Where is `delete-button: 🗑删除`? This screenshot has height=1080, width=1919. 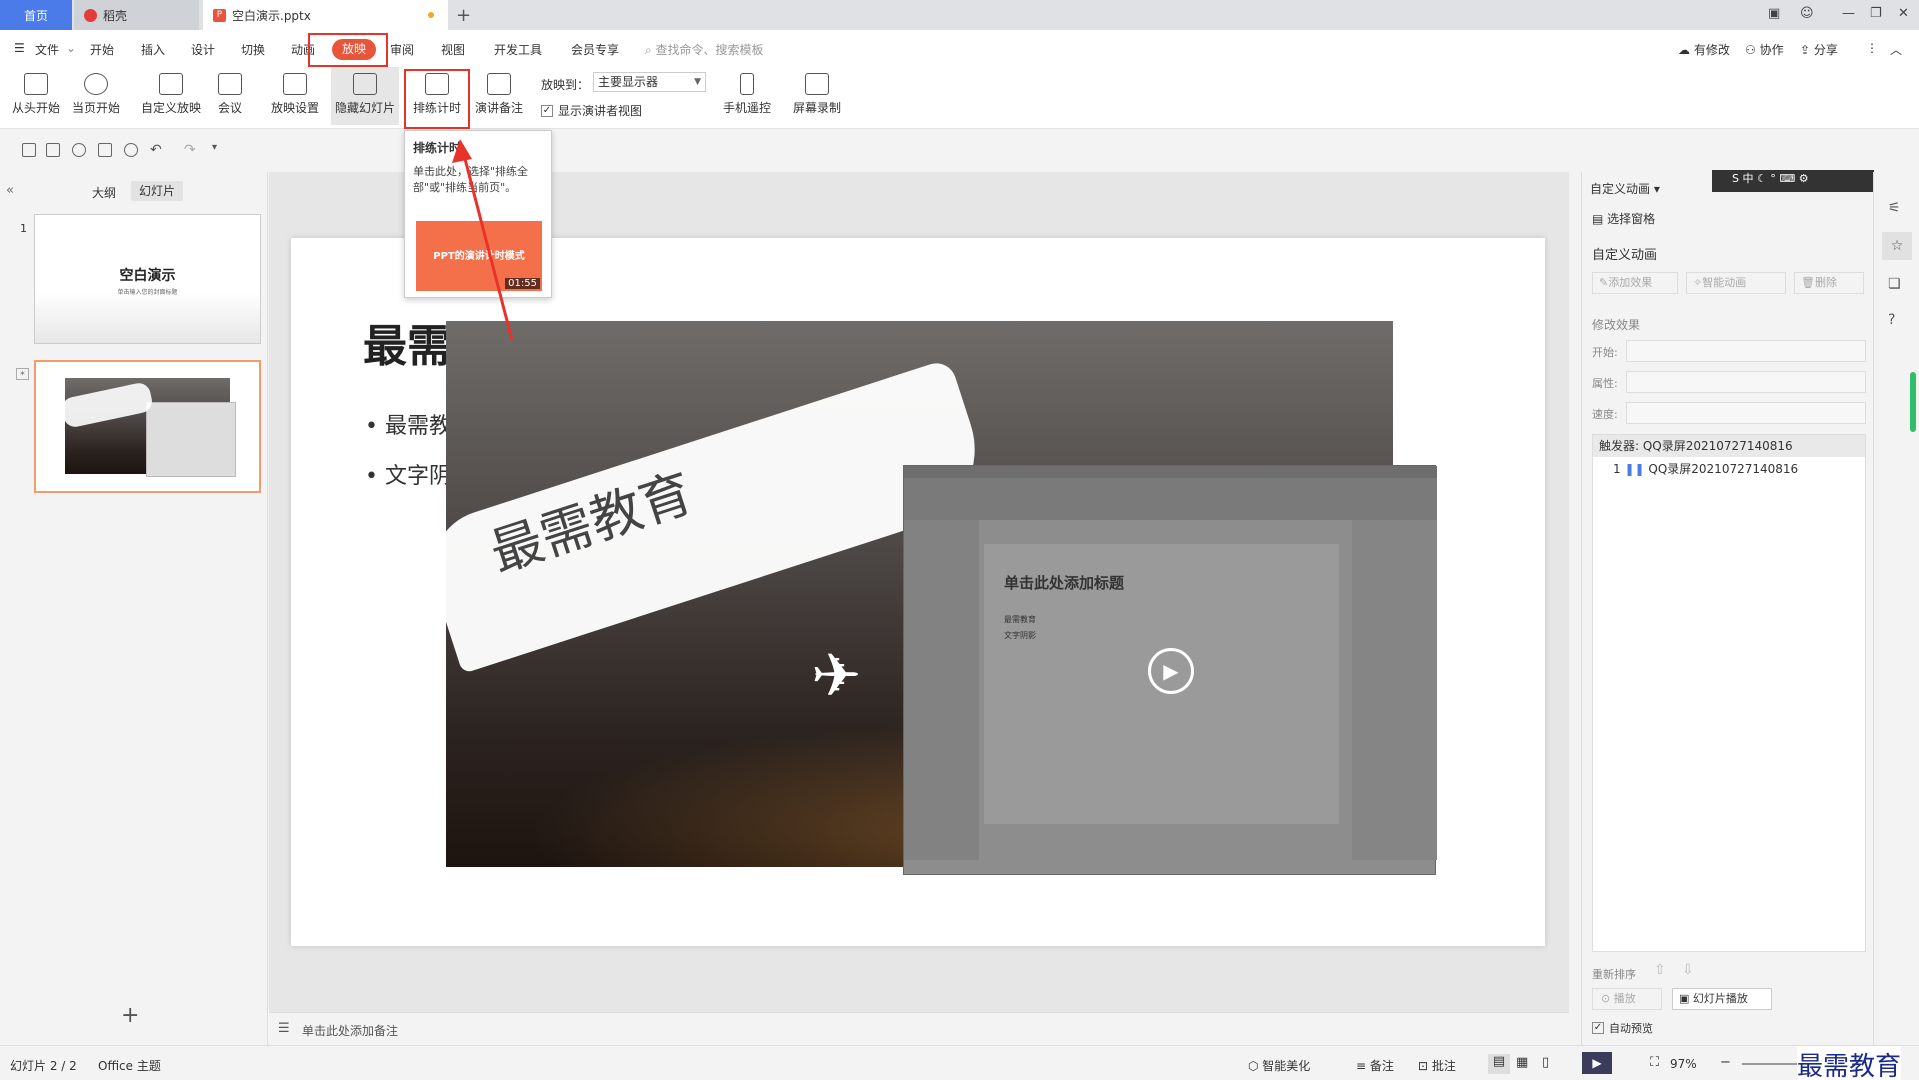
delete-button: 🗑删除 is located at coordinates (1829, 283).